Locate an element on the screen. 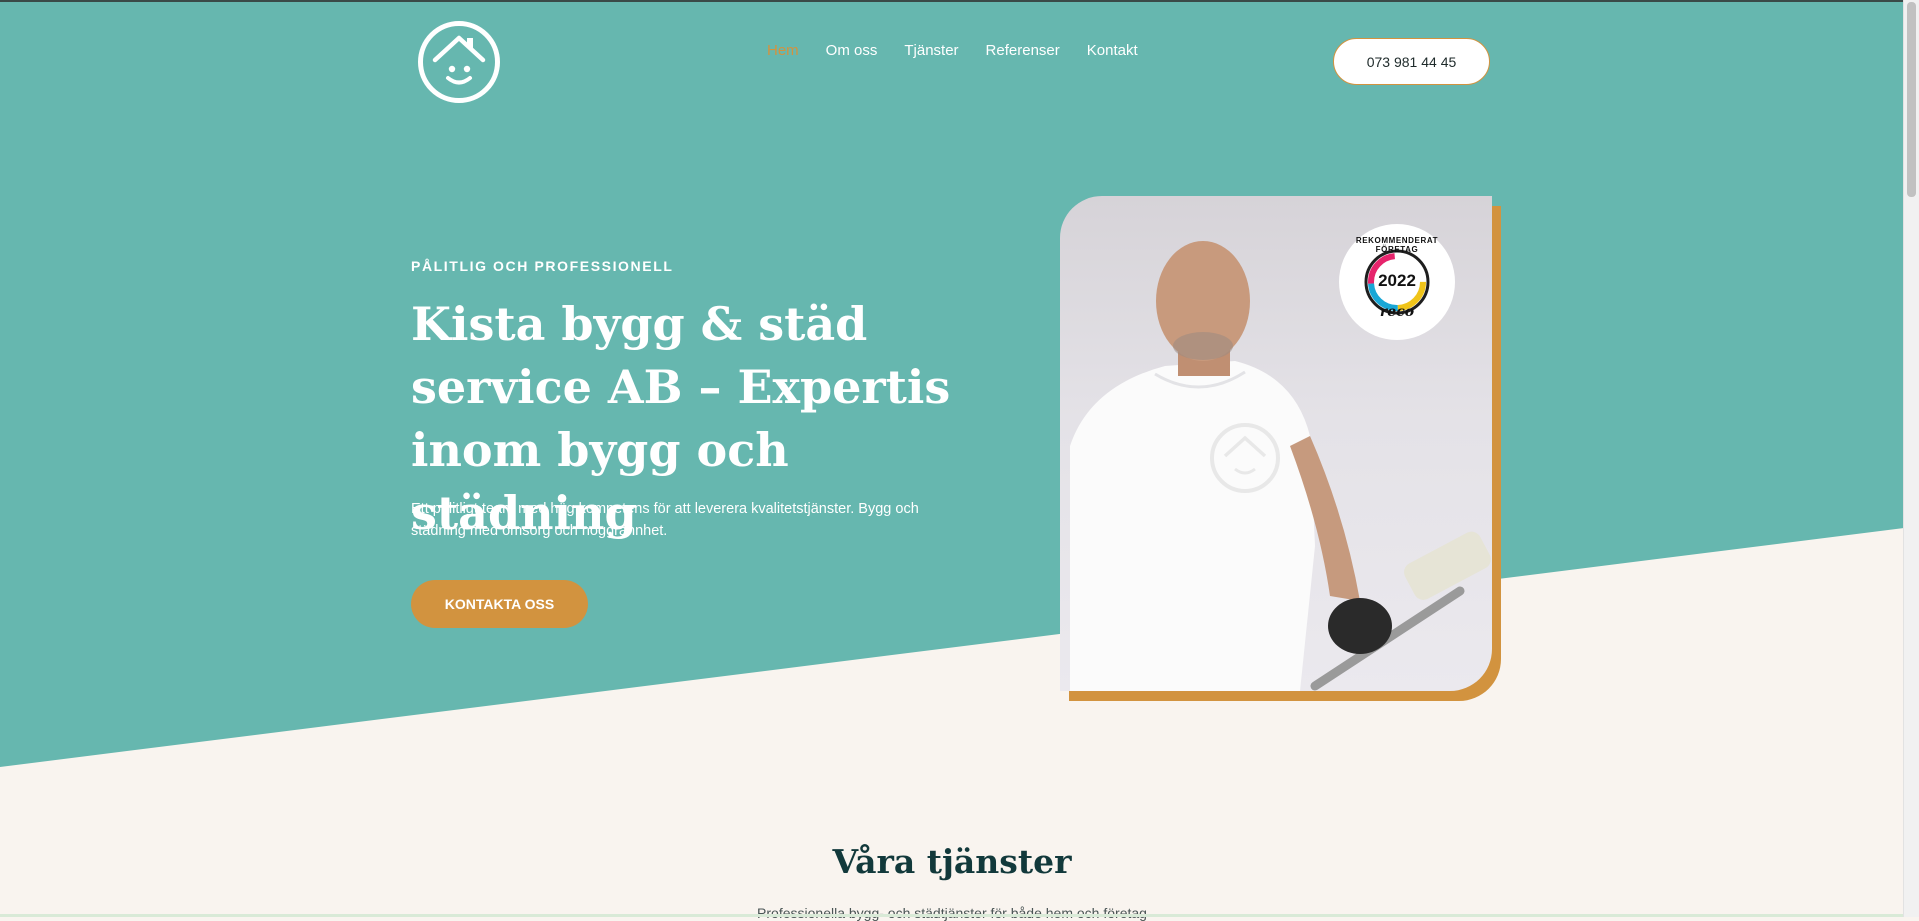 The width and height of the screenshot is (1919, 921). badge-year: 2022 is located at coordinates (1397, 280).